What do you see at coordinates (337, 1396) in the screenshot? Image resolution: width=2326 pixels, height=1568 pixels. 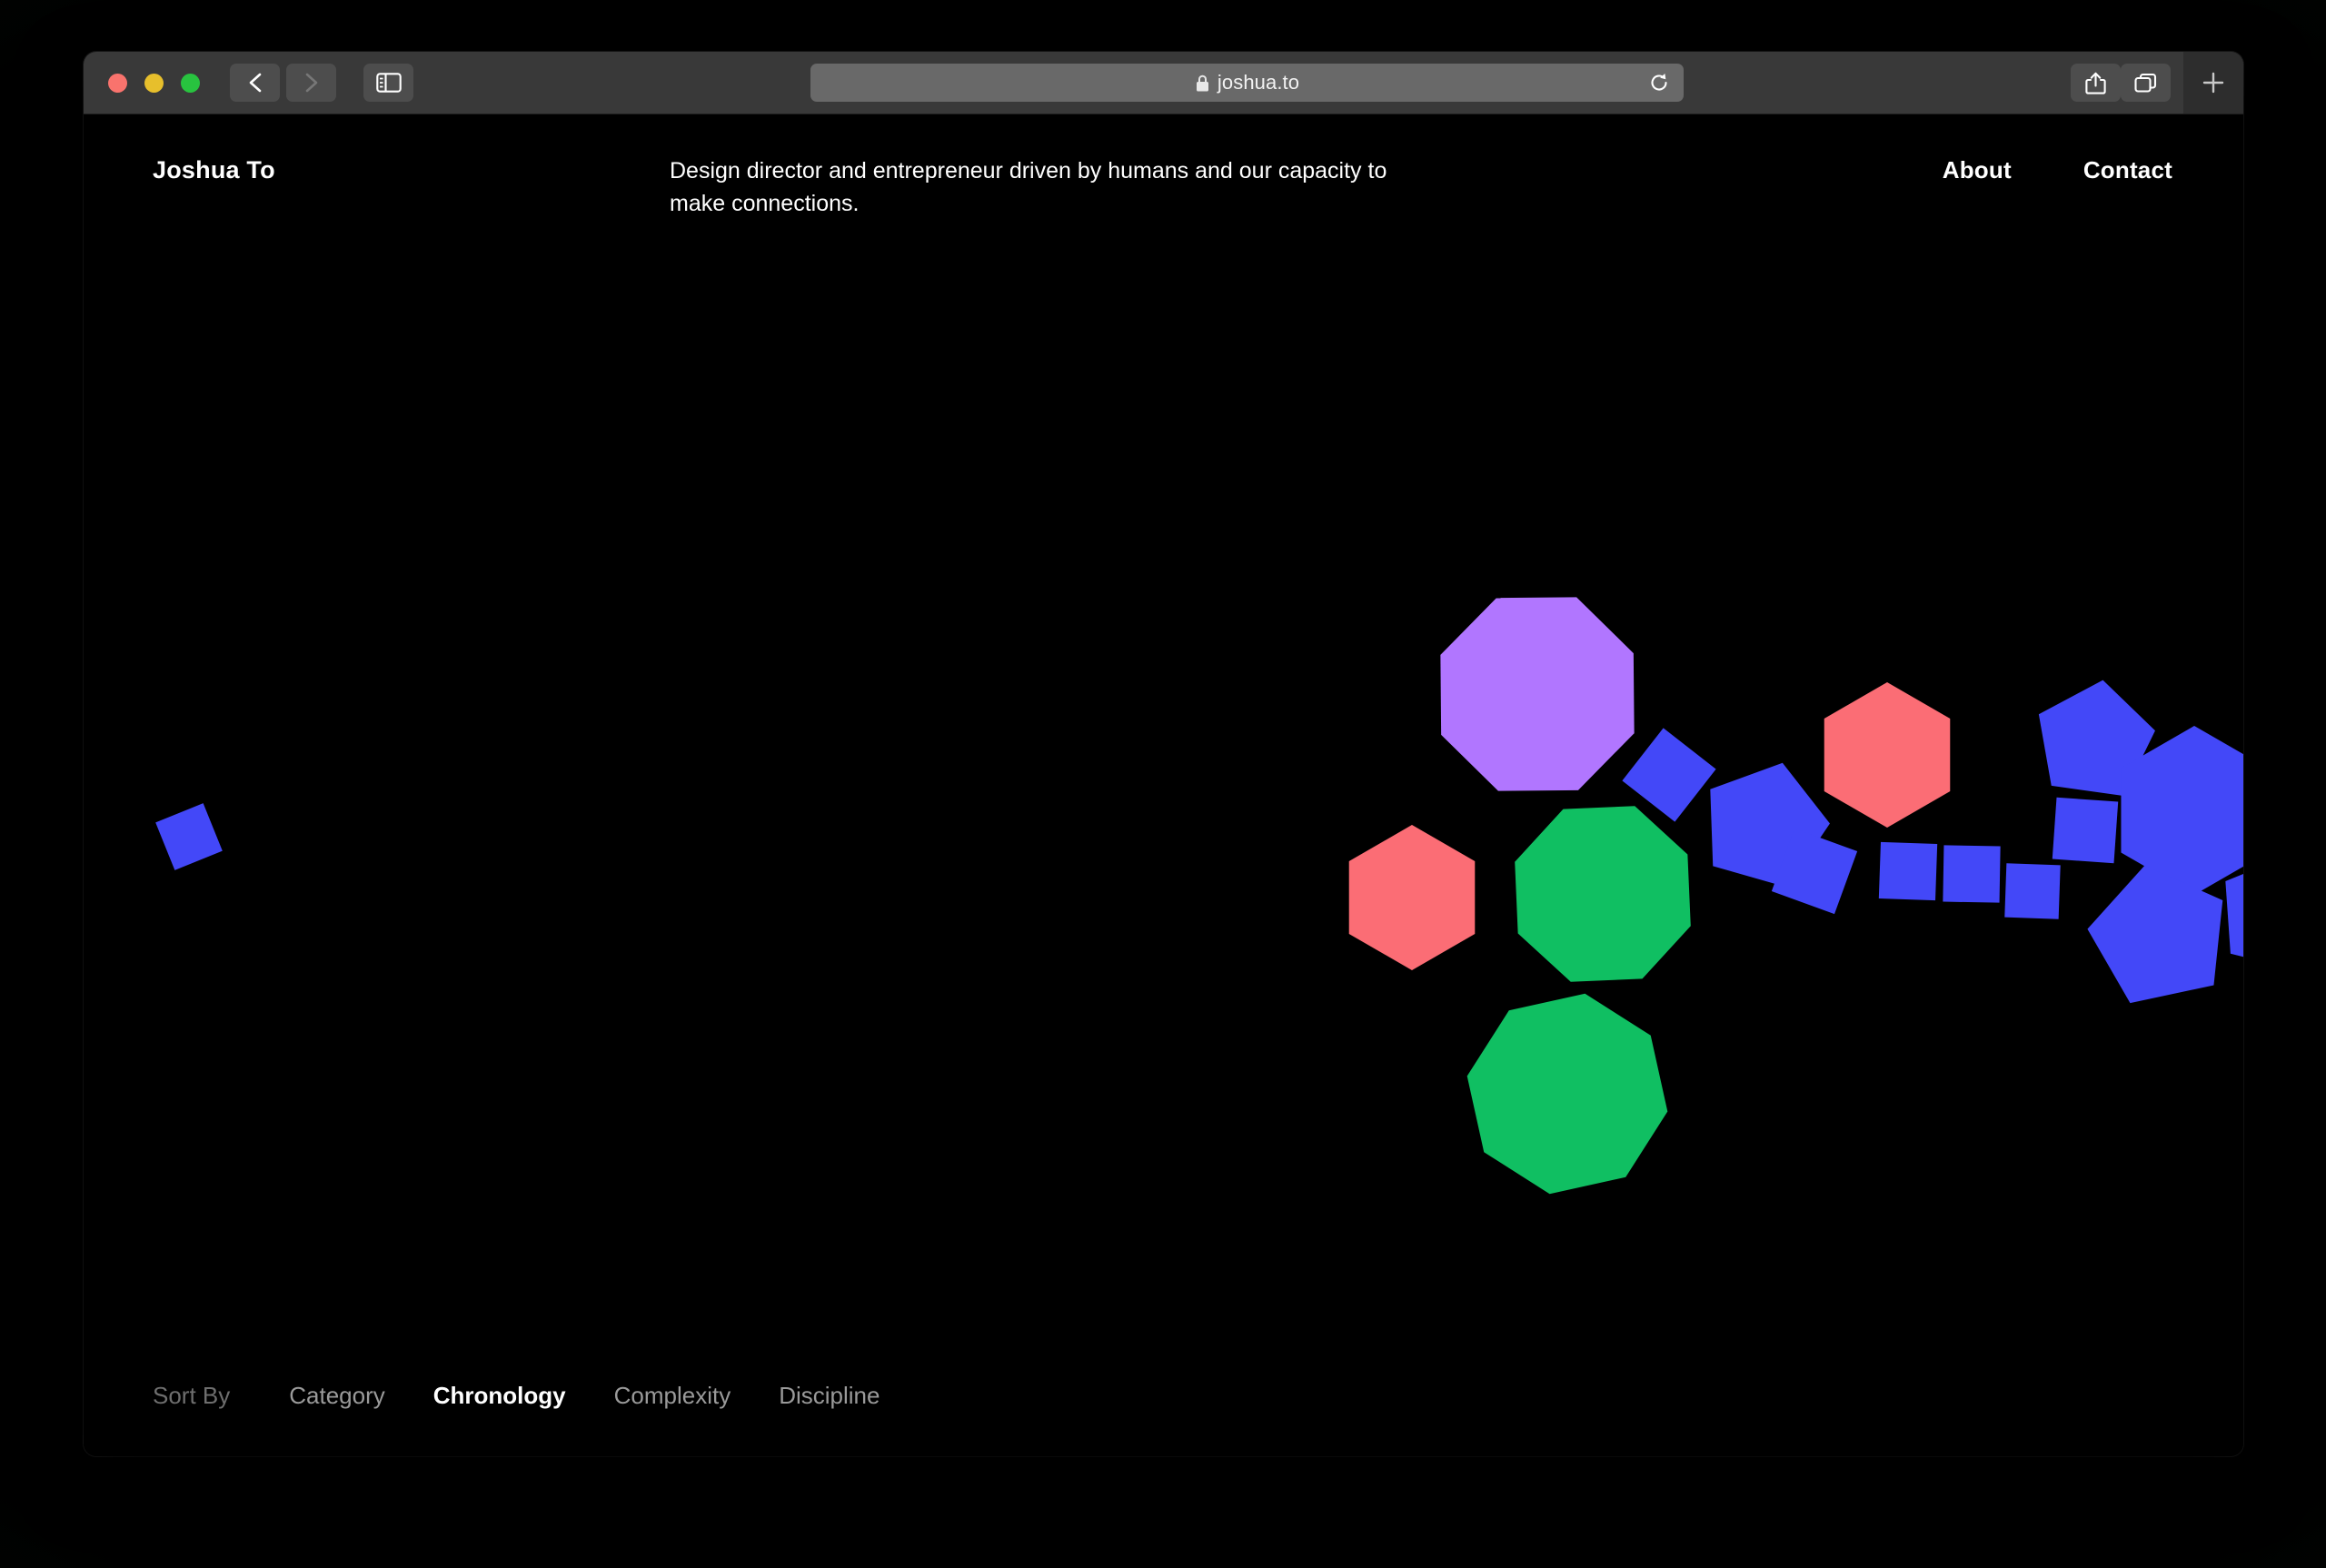 I see `sort-option-category: Category` at bounding box center [337, 1396].